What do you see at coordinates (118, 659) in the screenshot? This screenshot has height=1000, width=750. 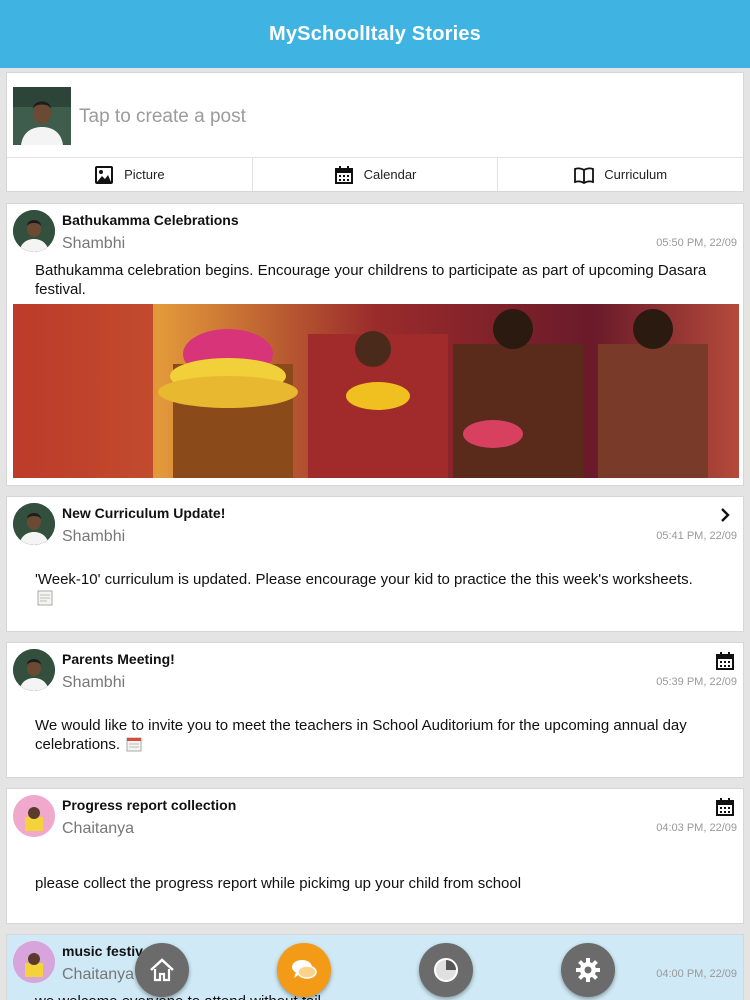 I see `post-title: Parents Meeting!` at bounding box center [118, 659].